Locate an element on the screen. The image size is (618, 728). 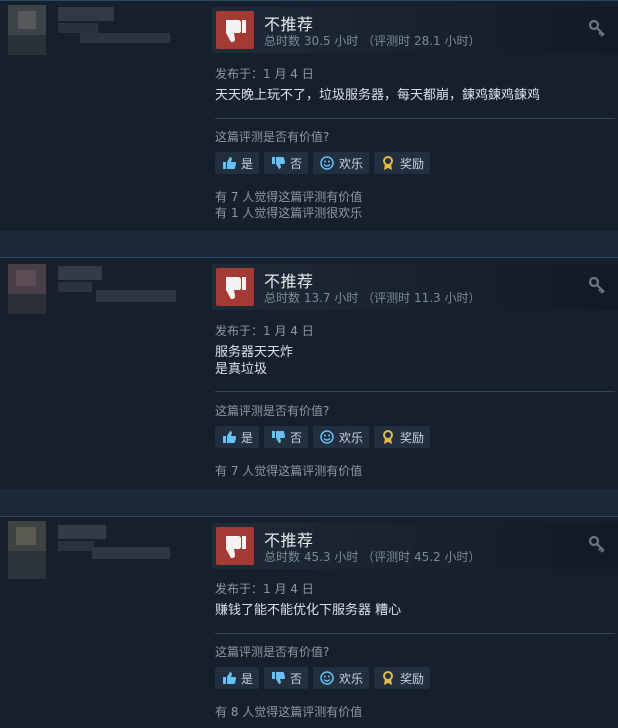
review-text-line: 赚钱了能不能优化下服务器 糟心 is located at coordinates (308, 610).